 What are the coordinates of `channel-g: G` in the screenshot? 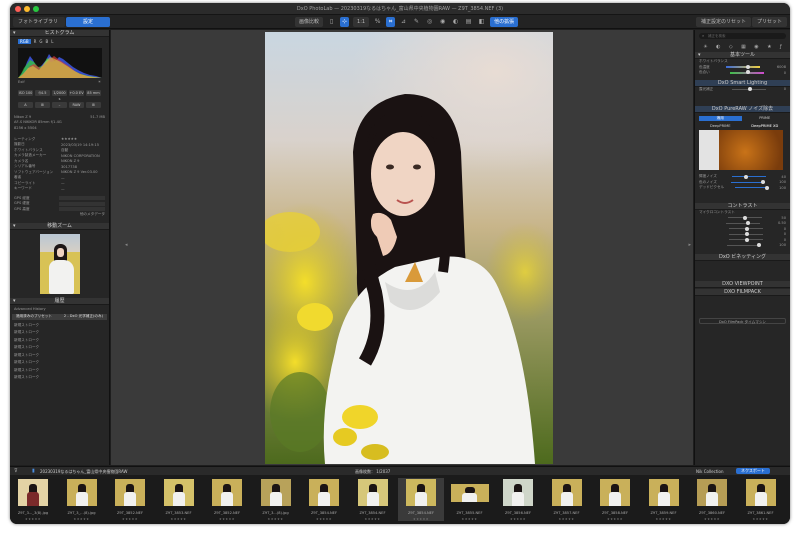 It's located at (40, 41).